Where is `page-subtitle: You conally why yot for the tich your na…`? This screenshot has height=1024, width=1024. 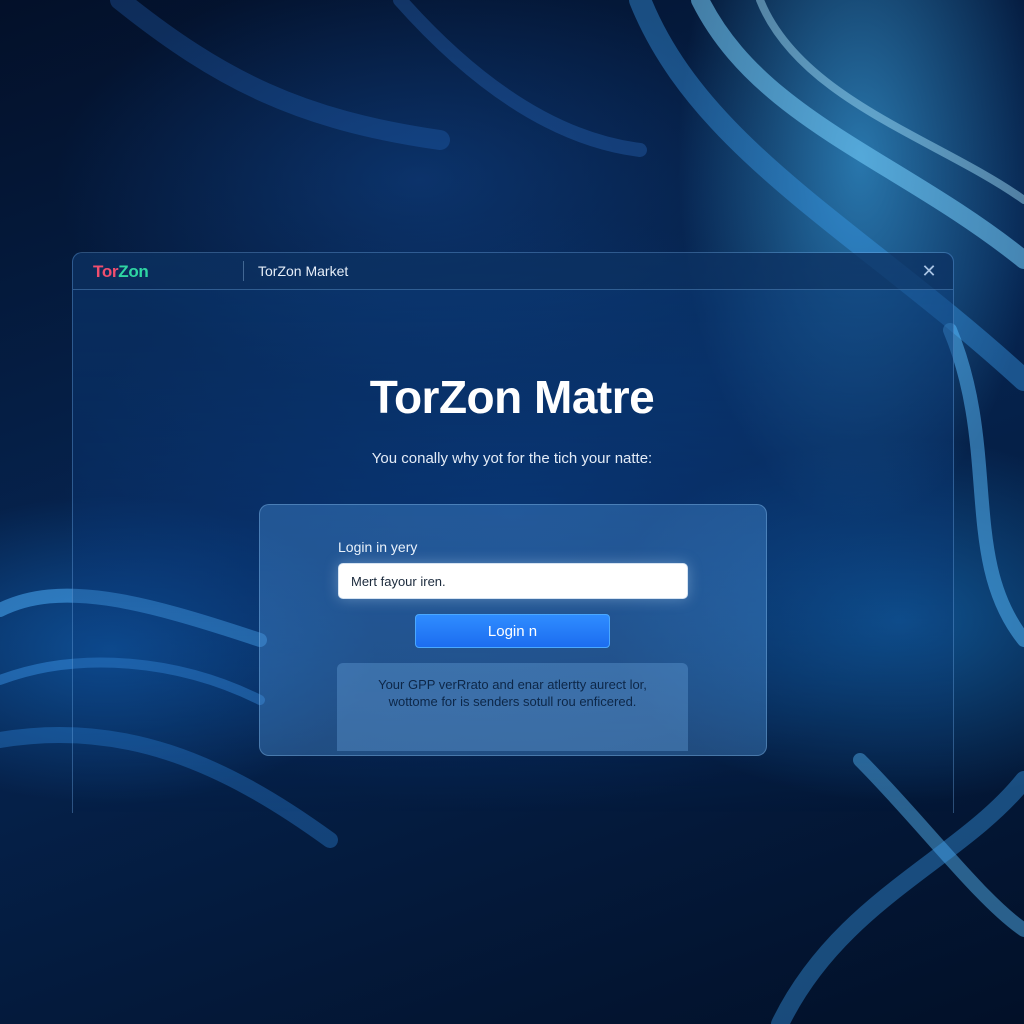
page-subtitle: You conally why yot for the tich your na… is located at coordinates (512, 458).